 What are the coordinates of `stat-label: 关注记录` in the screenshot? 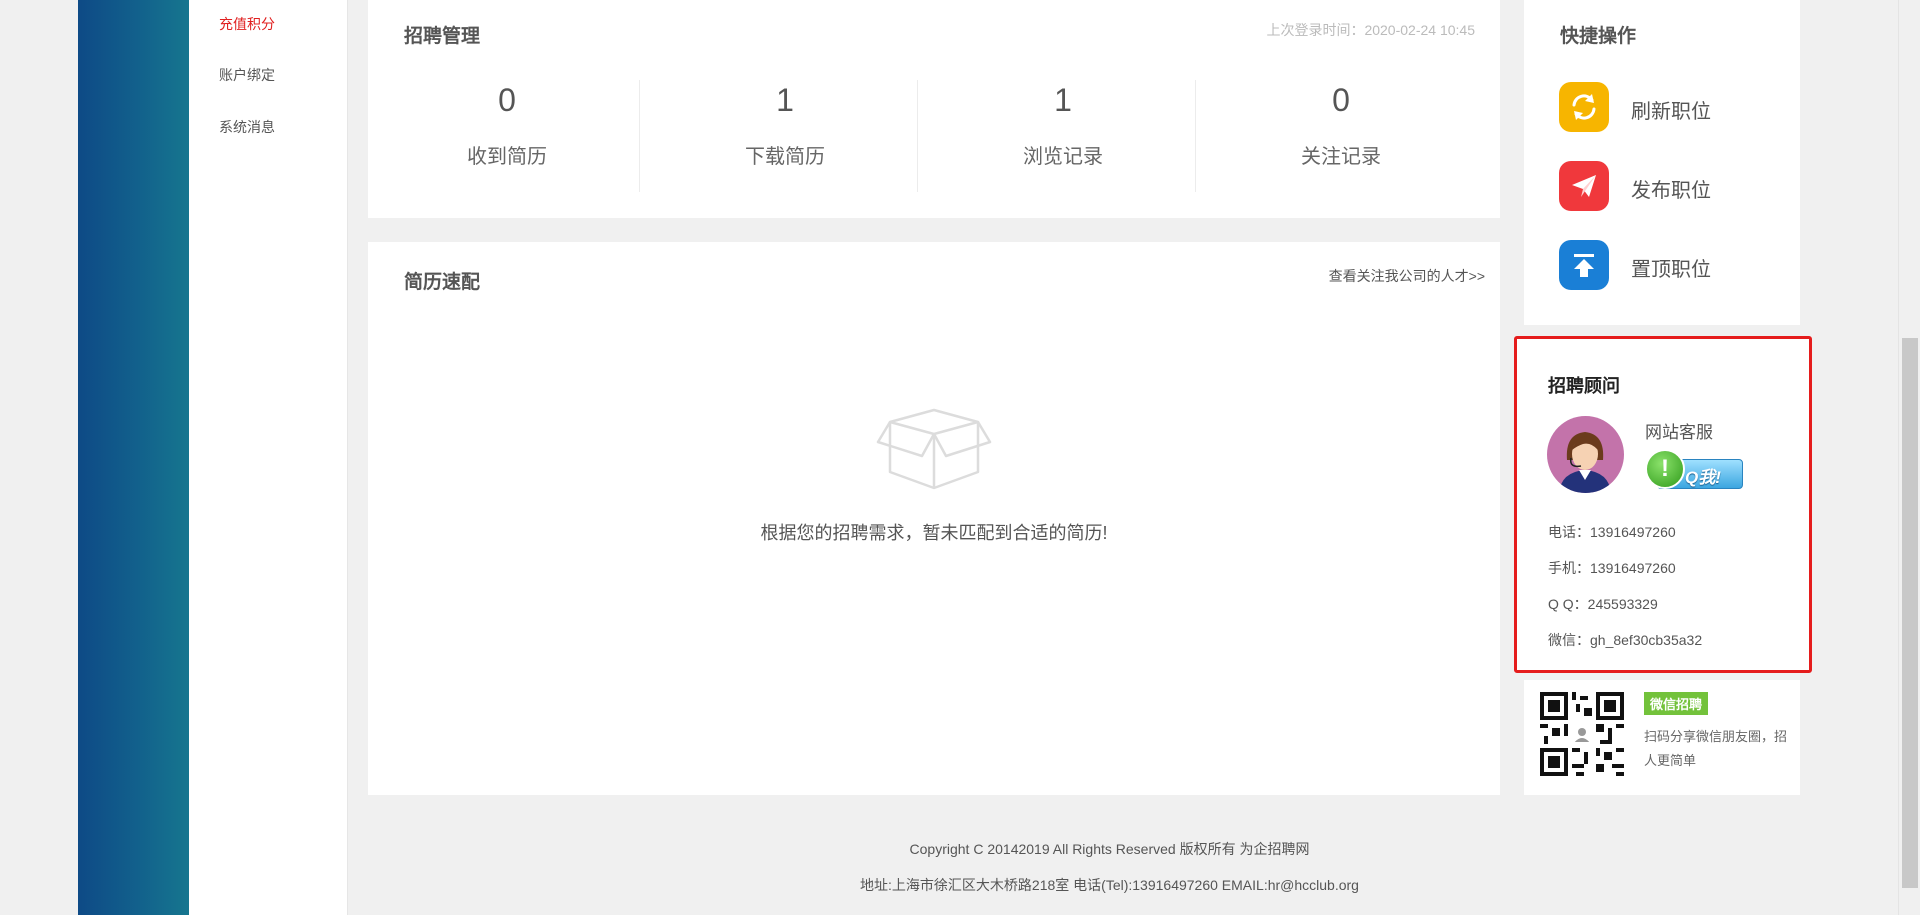 It's located at (1341, 157).